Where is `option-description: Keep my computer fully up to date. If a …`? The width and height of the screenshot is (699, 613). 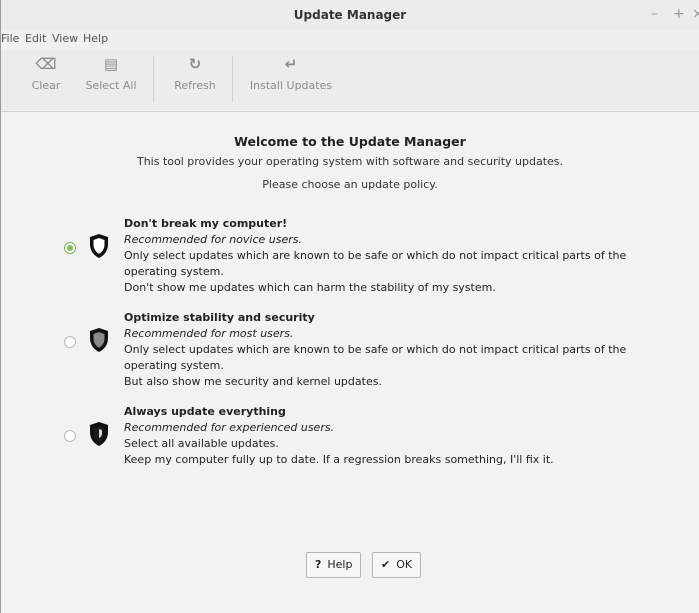 option-description: Keep my computer fully up to date. If a … is located at coordinates (339, 459).